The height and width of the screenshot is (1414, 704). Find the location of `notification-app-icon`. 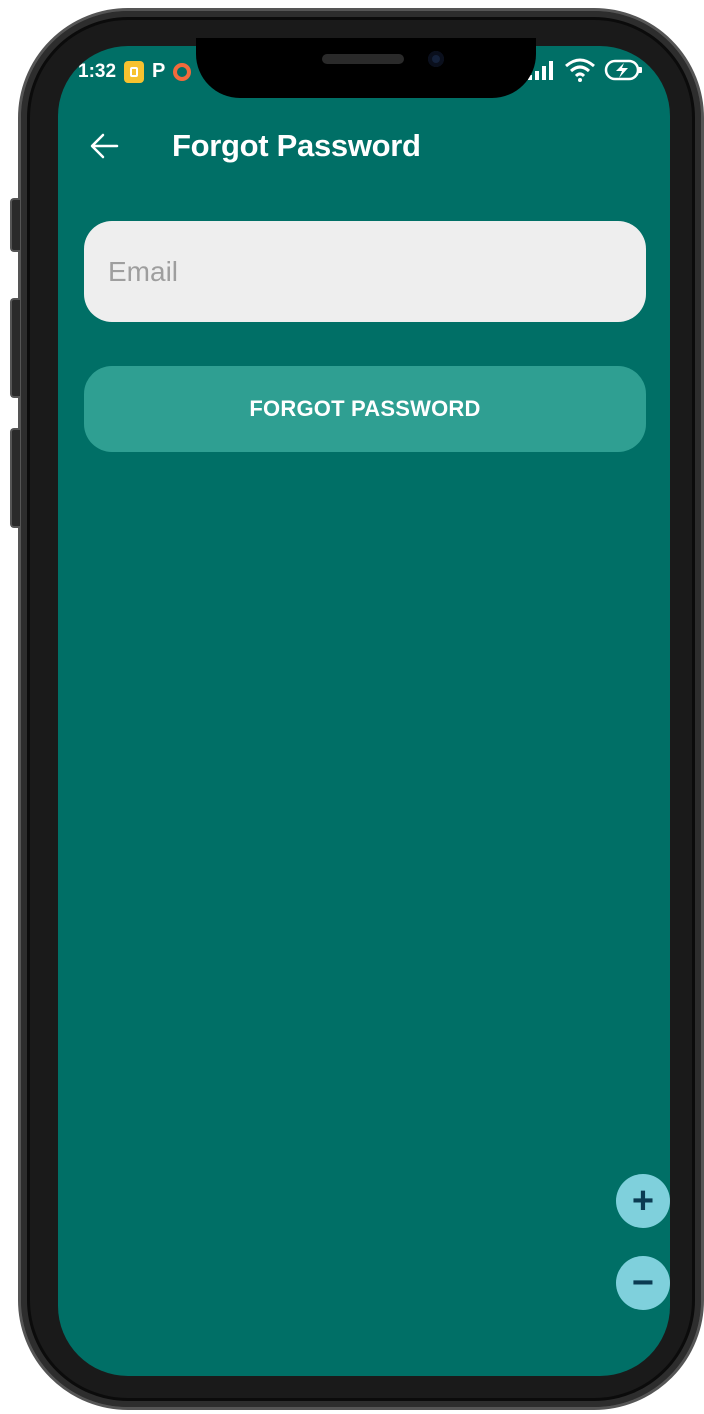

notification-app-icon is located at coordinates (134, 71).